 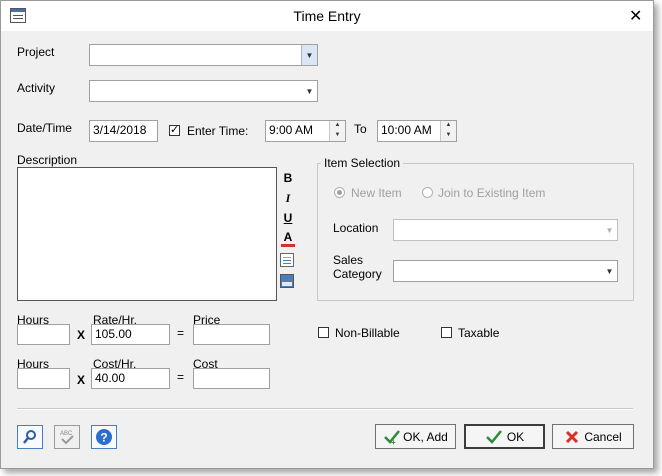 What do you see at coordinates (66, 434) in the screenshot?
I see `svg-text: ABC` at bounding box center [66, 434].